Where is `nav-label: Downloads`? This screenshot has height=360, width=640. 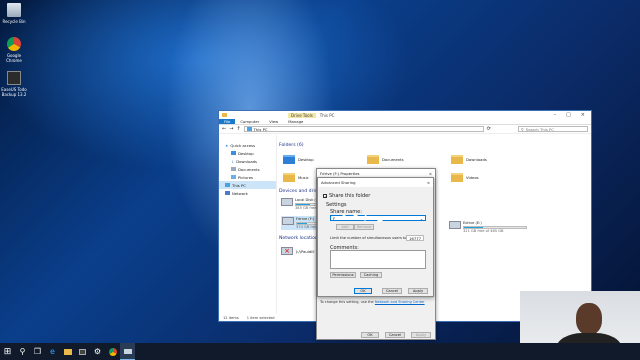 nav-label: Downloads is located at coordinates (247, 161).